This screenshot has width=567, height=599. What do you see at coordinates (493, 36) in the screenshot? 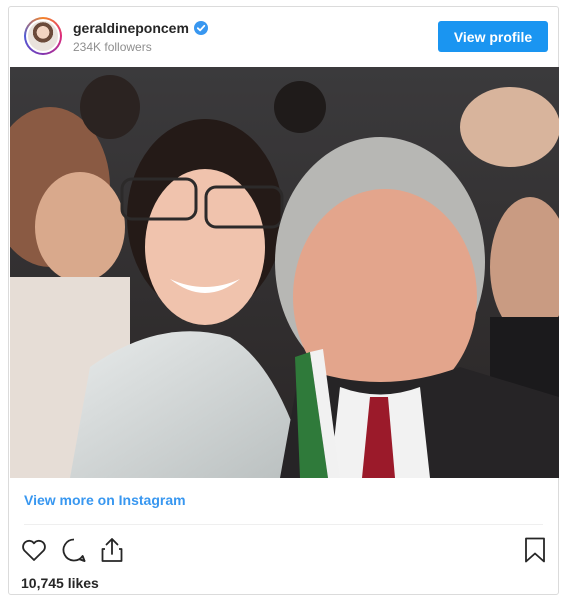
I see `view-profile-button: View profile` at bounding box center [493, 36].